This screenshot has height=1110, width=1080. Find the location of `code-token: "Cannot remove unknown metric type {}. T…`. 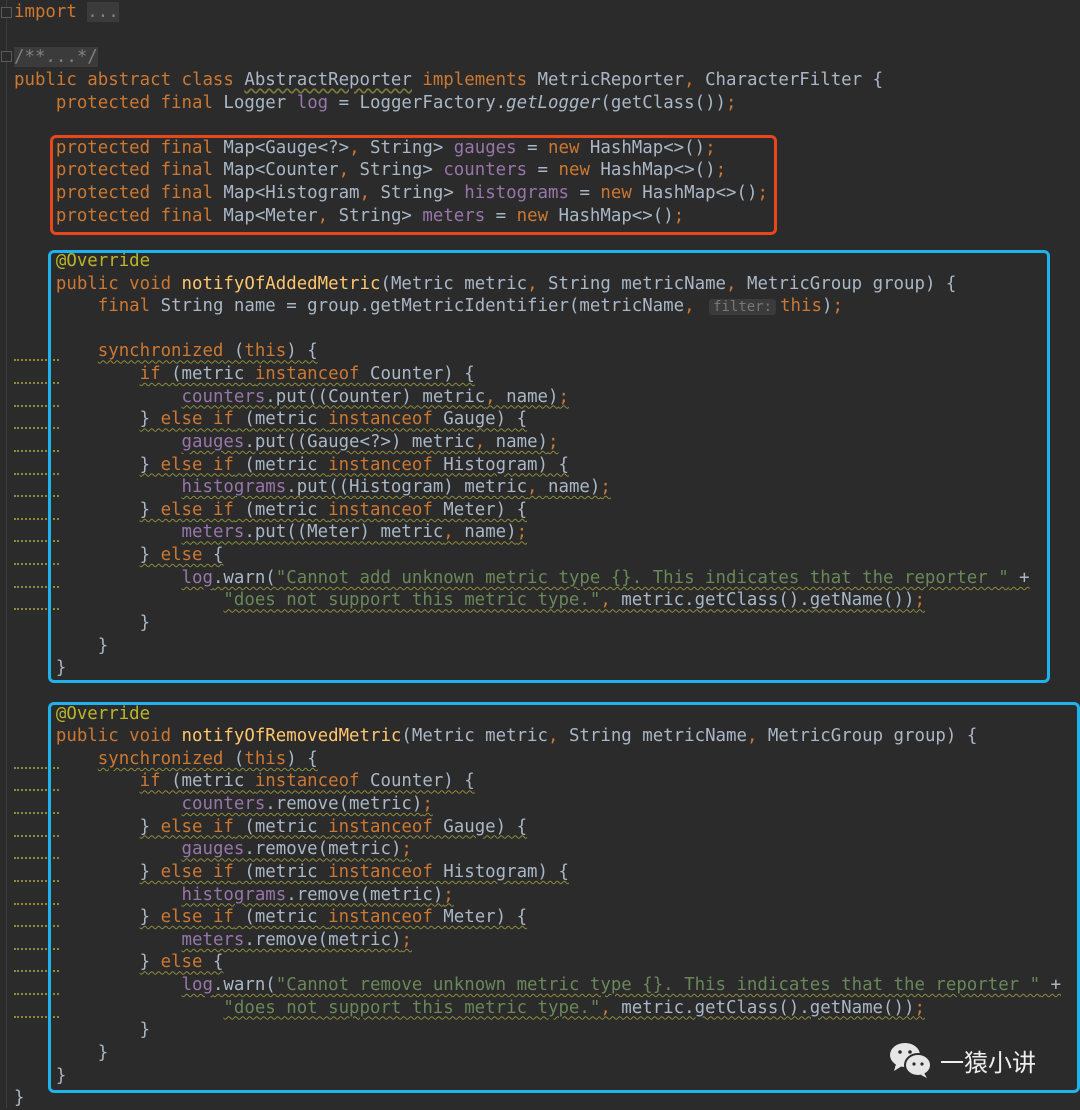

code-token: "Cannot remove unknown metric type {}. T… is located at coordinates (658, 985).